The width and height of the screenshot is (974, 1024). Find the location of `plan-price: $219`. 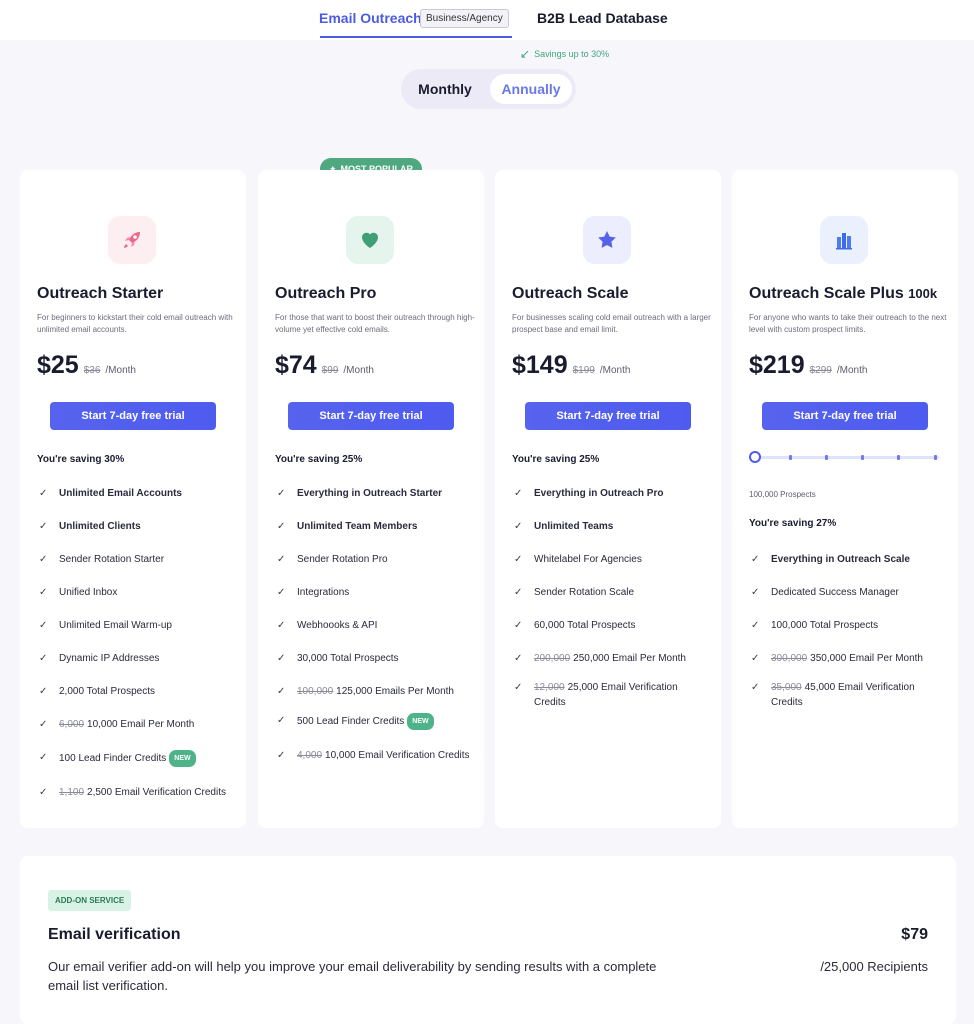

plan-price: $219 is located at coordinates (777, 365).